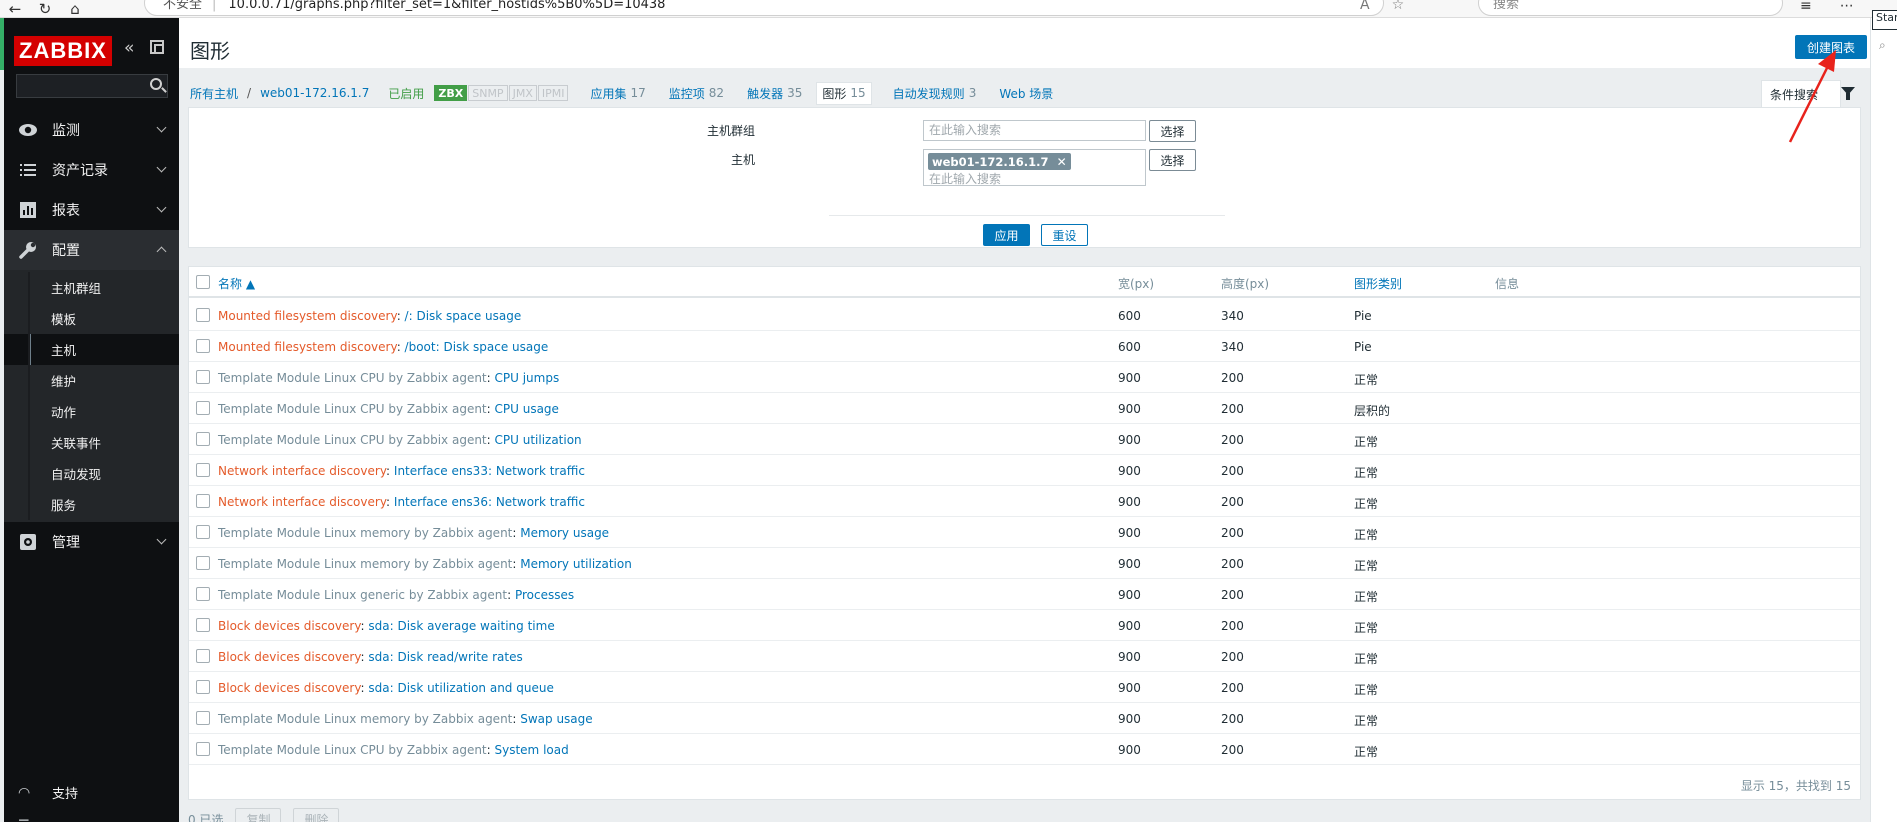  Describe the element at coordinates (445, 657) in the screenshot. I see `graph-name-link: sda: Disk read/write rates` at that location.